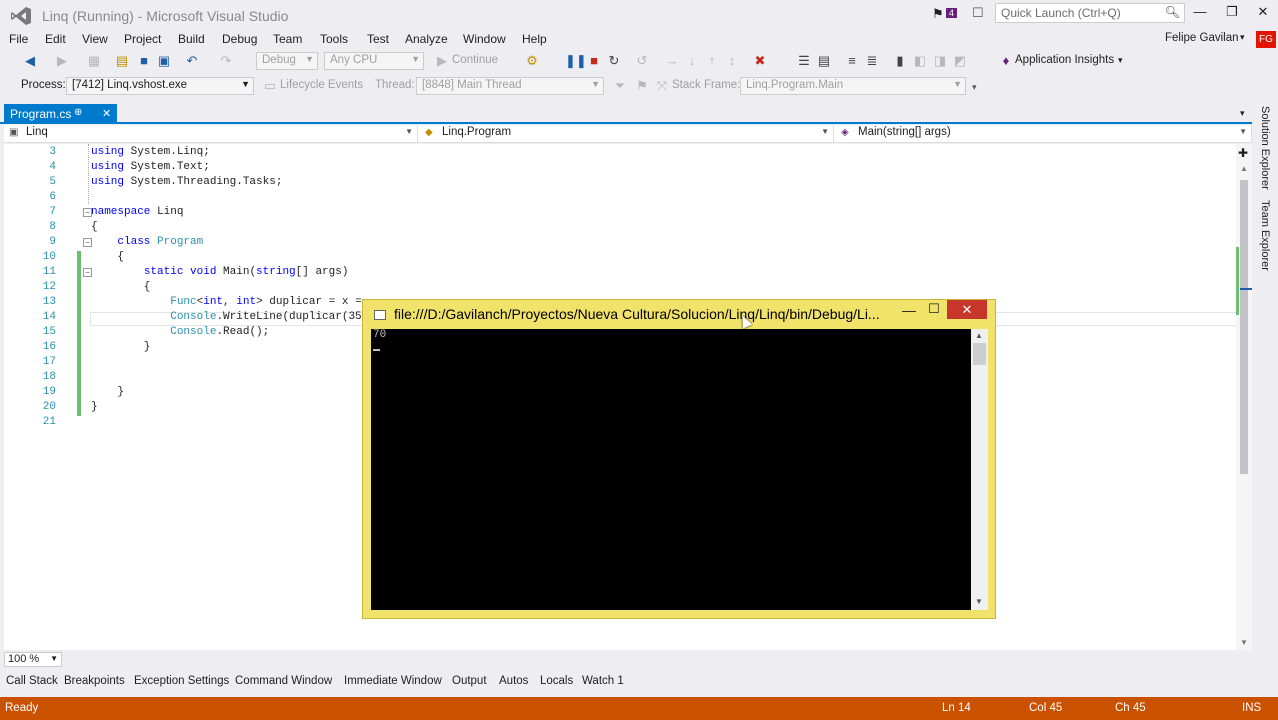  I want to click on continue-icon: ▶, so click(442, 61).